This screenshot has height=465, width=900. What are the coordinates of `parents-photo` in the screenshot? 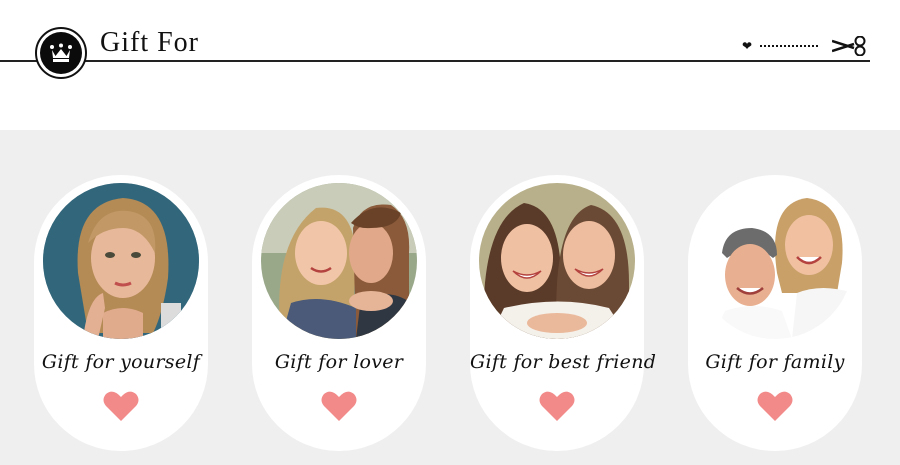 It's located at (775, 261).